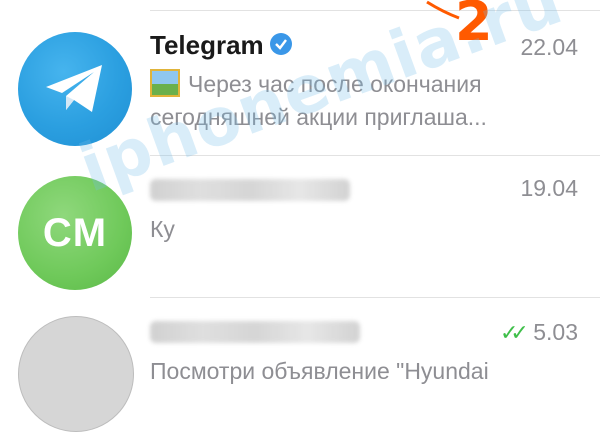  I want to click on chat-date: ✓✓ 5.03, so click(538, 332).